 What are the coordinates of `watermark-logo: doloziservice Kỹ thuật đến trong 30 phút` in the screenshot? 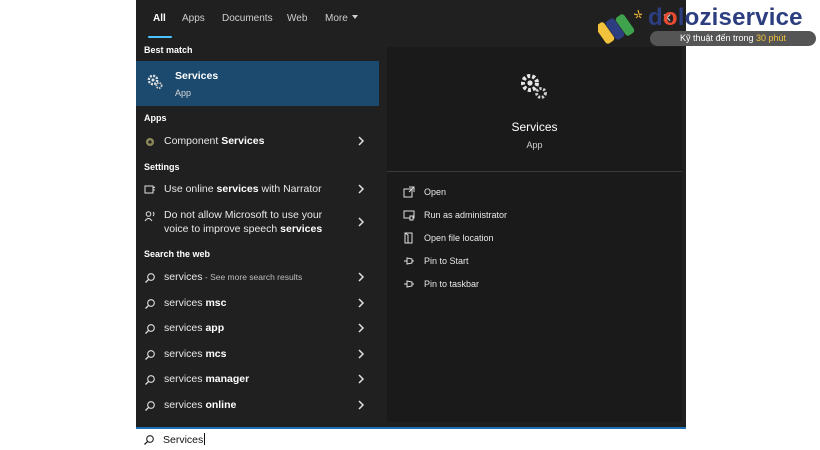 It's located at (709, 25).